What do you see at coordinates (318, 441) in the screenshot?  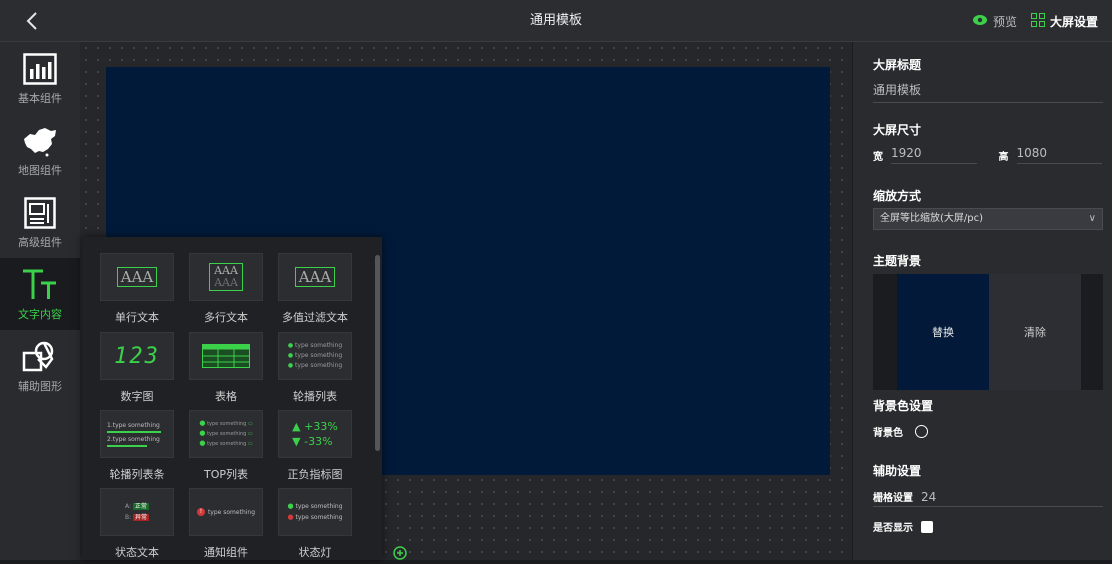 I see `sample-text: -33%` at bounding box center [318, 441].